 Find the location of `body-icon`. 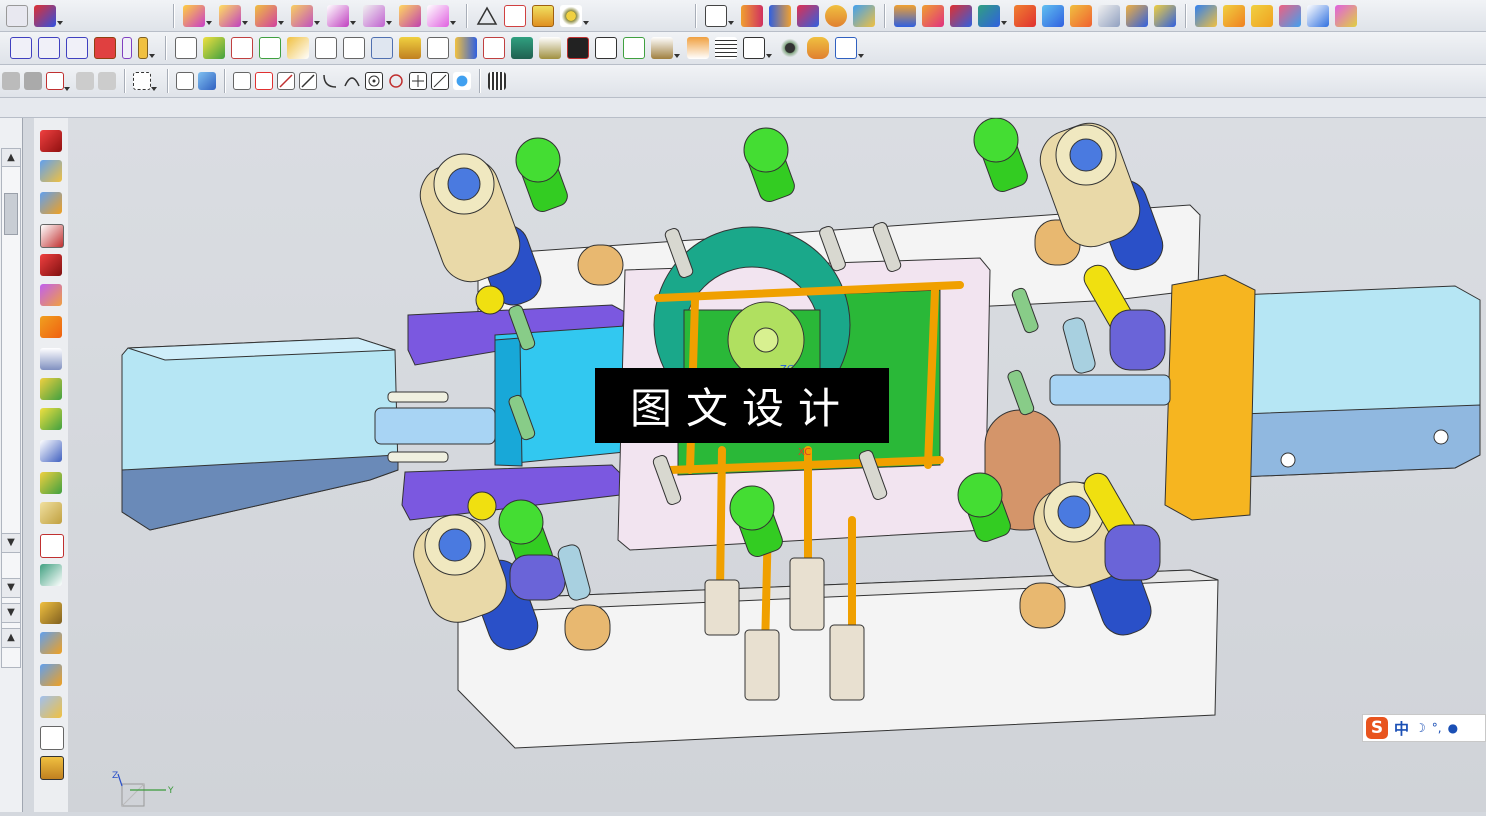

body-icon is located at coordinates (1206, 15).